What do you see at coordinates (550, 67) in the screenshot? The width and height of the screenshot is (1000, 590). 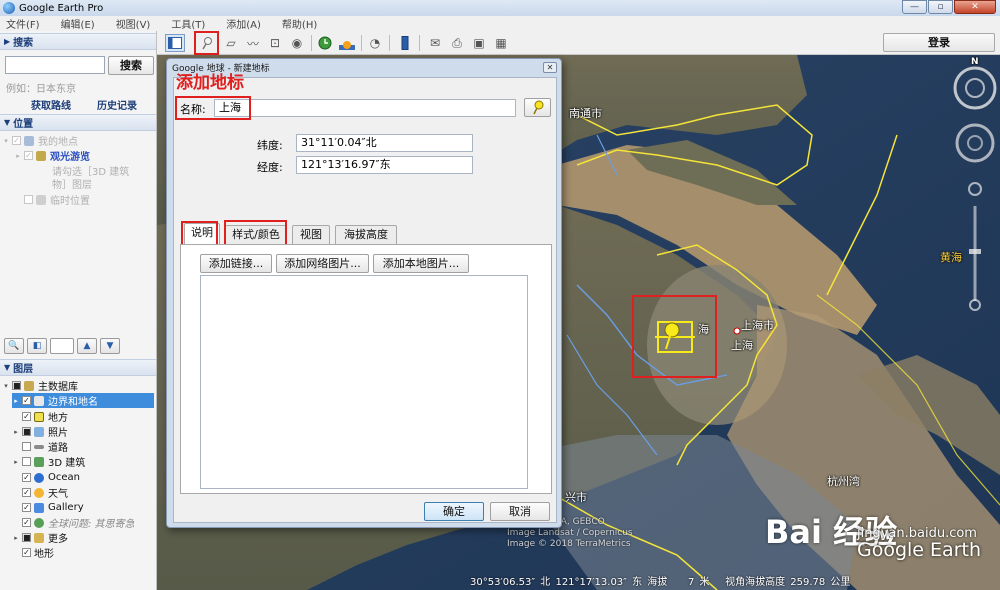 I see `dialog-close-button: ✕` at bounding box center [550, 67].